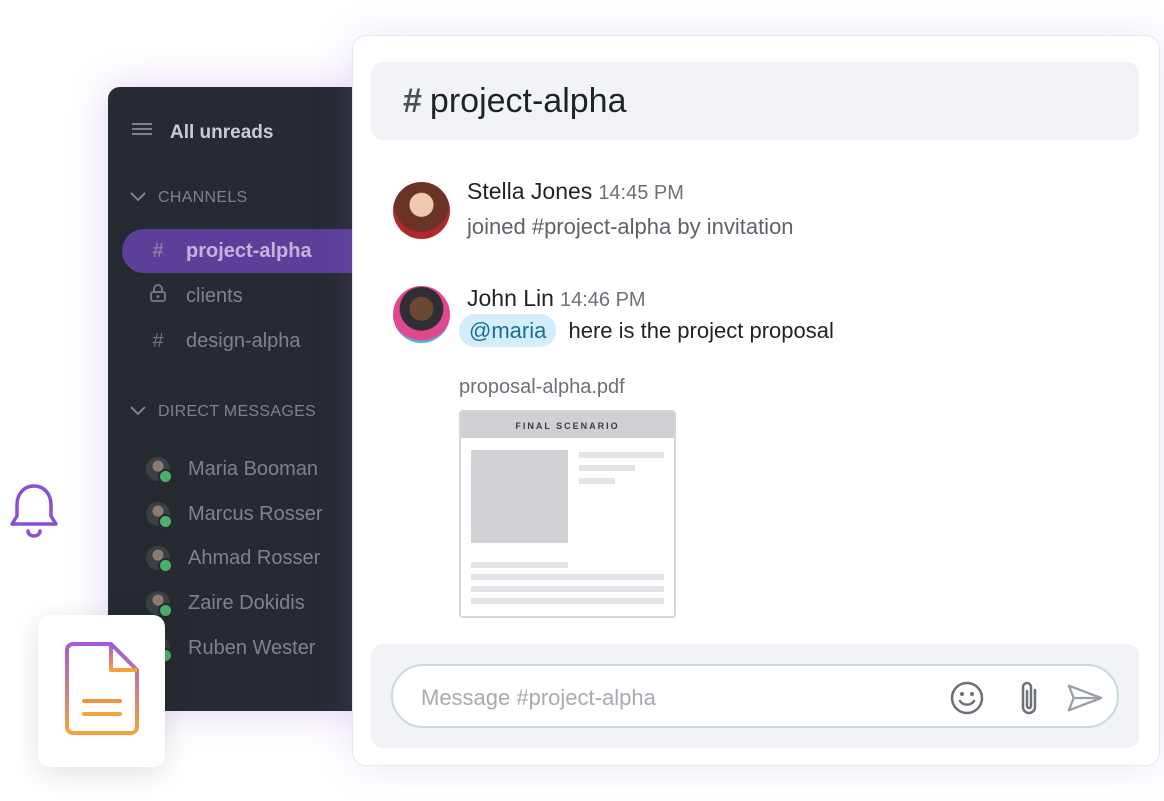 This screenshot has width=1164, height=801. I want to click on preview-heading: FINAL SCENARIO, so click(567, 425).